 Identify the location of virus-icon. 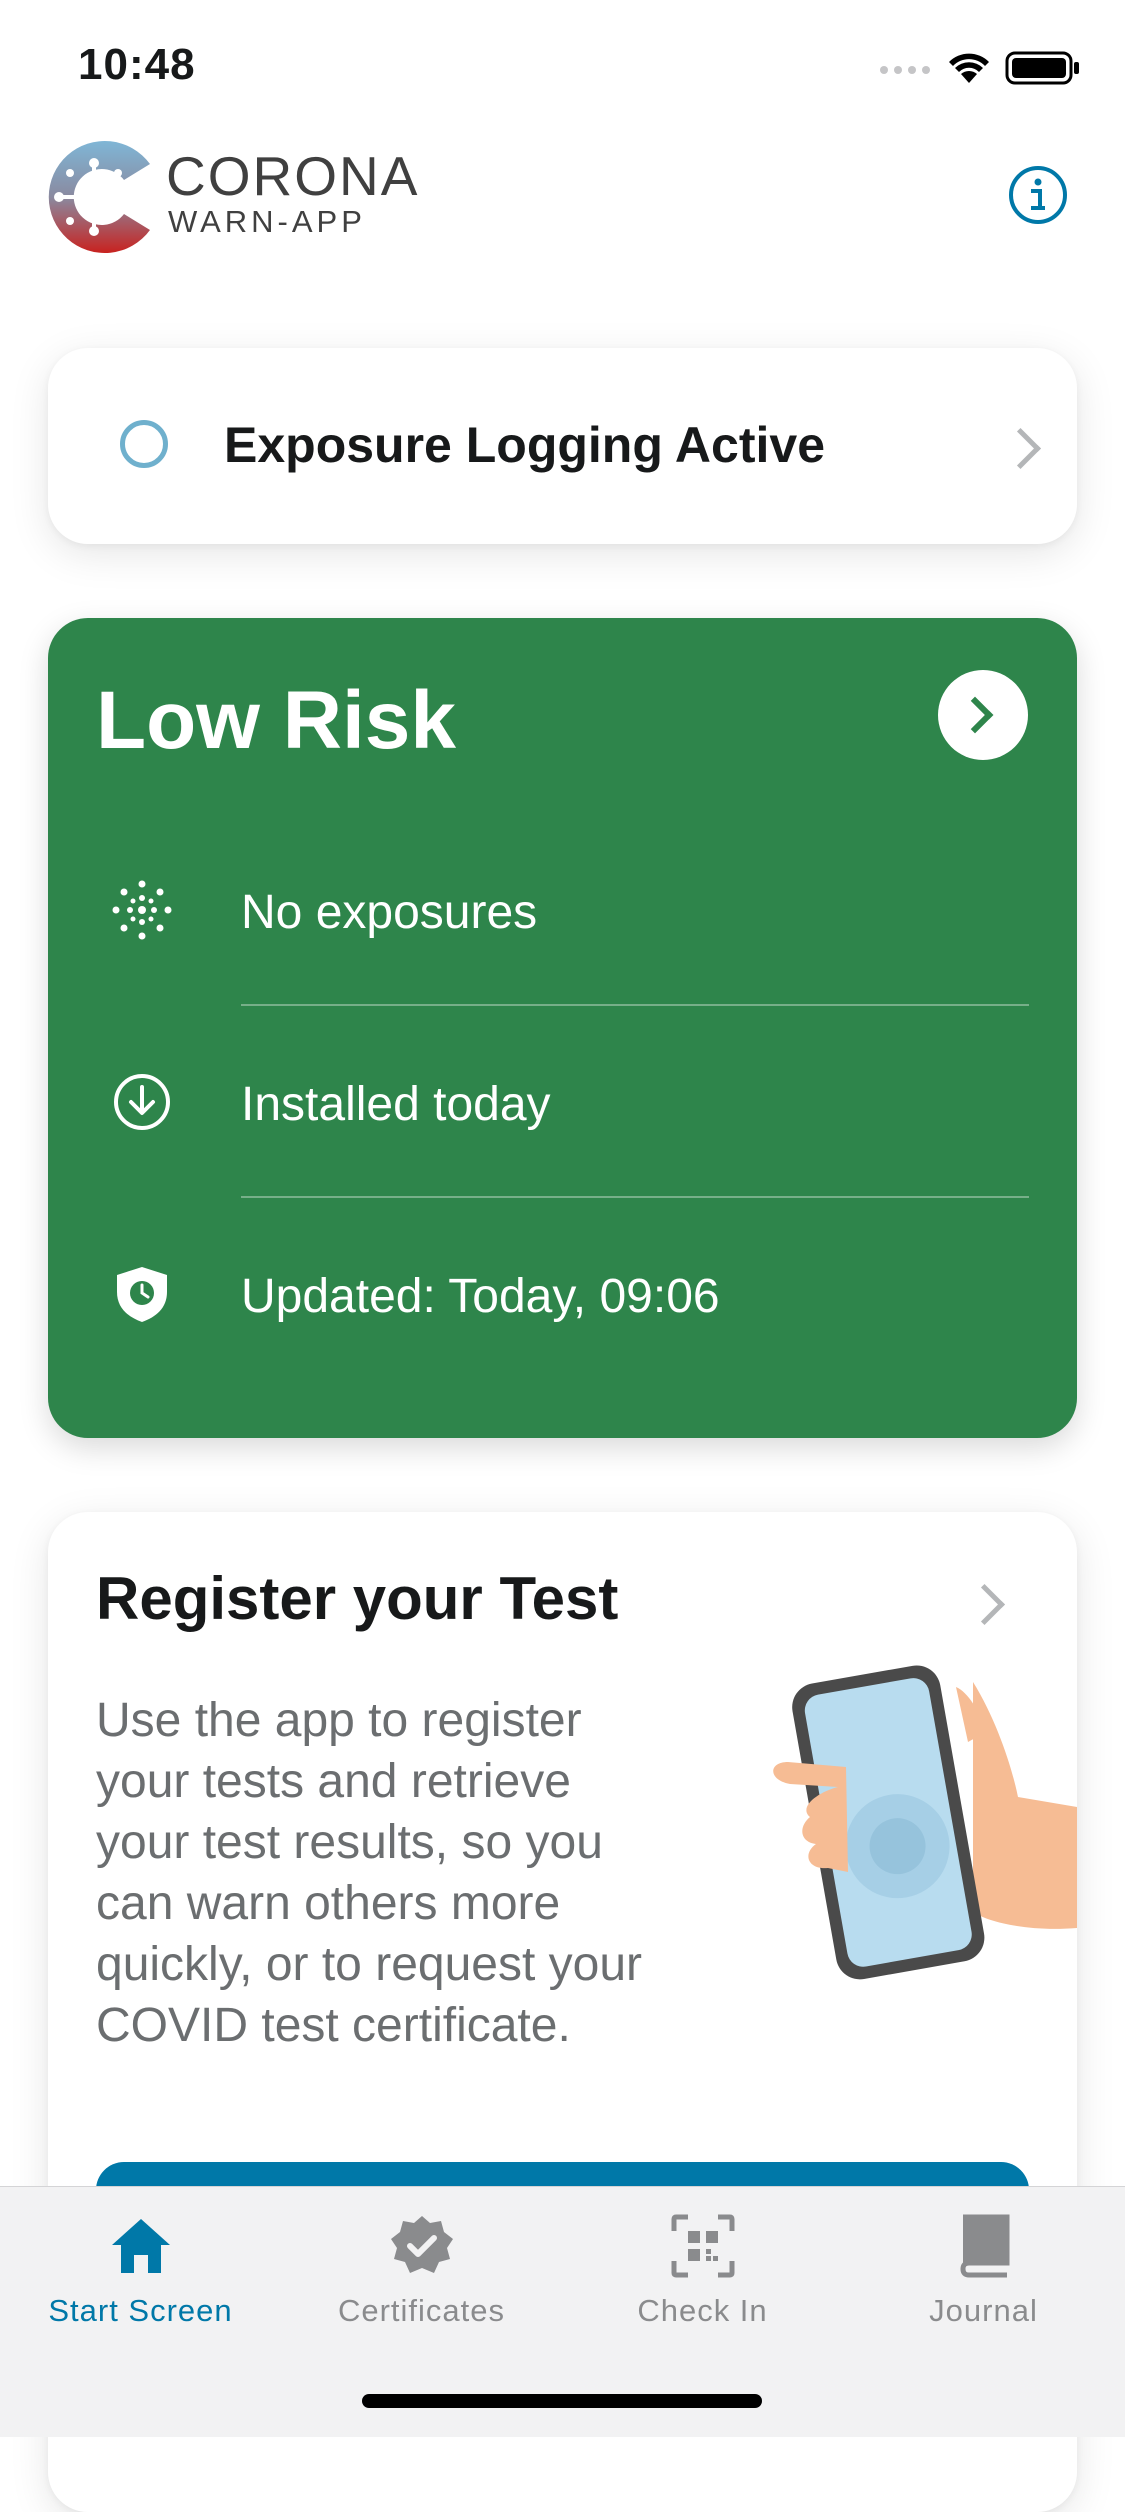
(142, 910).